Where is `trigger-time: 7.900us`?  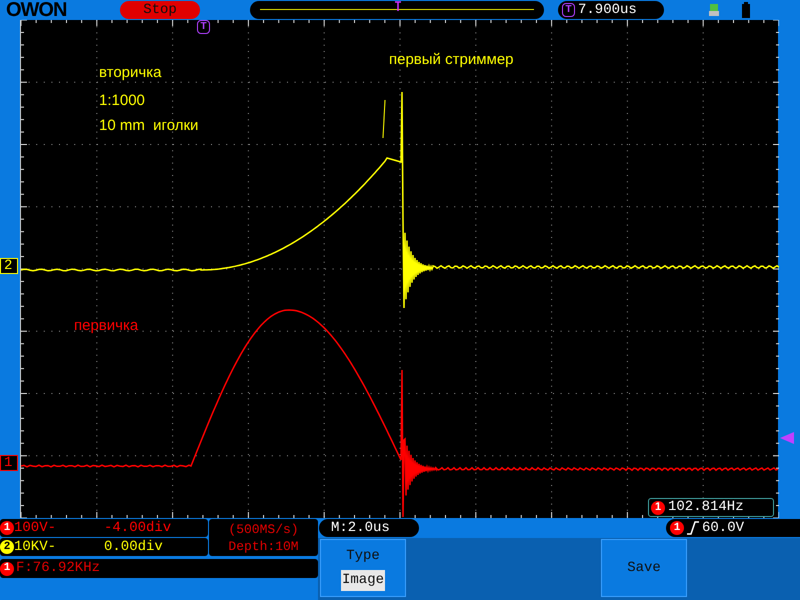
trigger-time: 7.900us is located at coordinates (607, 10).